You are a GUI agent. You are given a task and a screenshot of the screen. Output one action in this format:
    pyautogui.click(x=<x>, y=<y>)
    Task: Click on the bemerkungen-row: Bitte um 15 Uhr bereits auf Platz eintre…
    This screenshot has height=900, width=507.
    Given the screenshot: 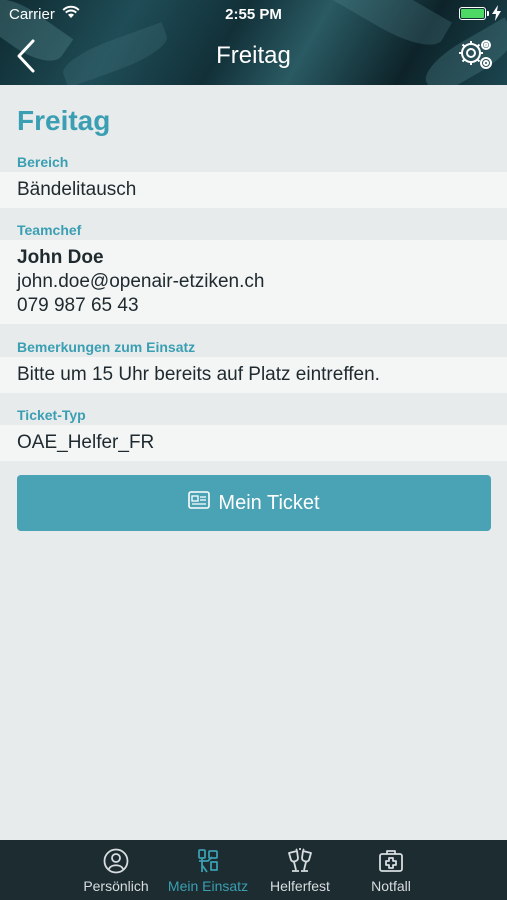 What is the action you would take?
    pyautogui.click(x=253, y=375)
    